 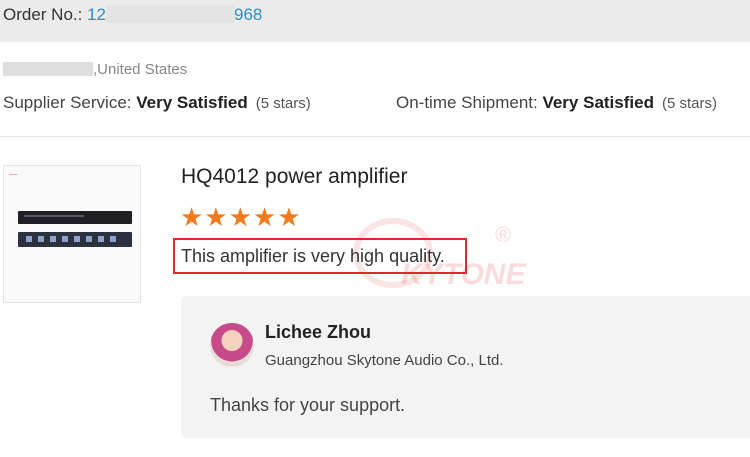 I want to click on seller-reply-text: Thanks for your support., so click(x=308, y=405).